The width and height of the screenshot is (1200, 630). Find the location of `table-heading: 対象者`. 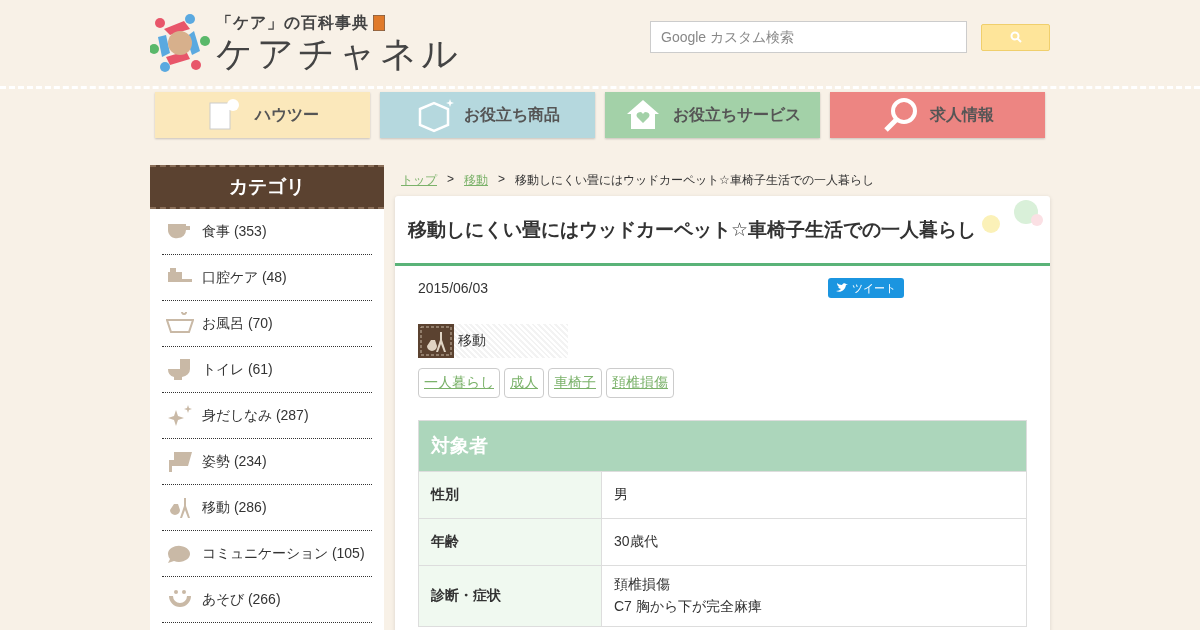

table-heading: 対象者 is located at coordinates (722, 446).